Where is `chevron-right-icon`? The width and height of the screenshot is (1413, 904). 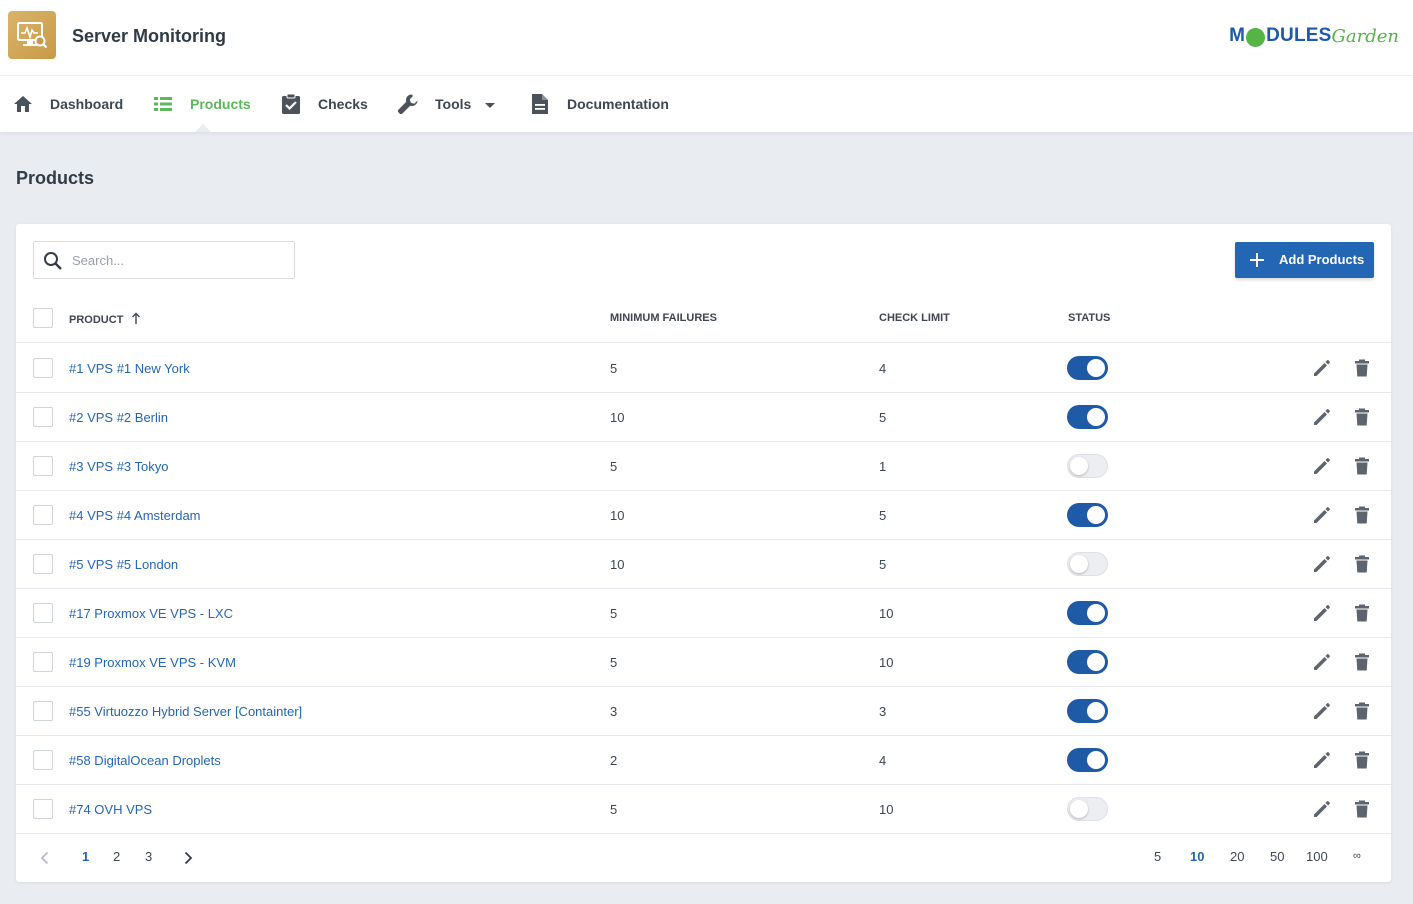 chevron-right-icon is located at coordinates (188, 858).